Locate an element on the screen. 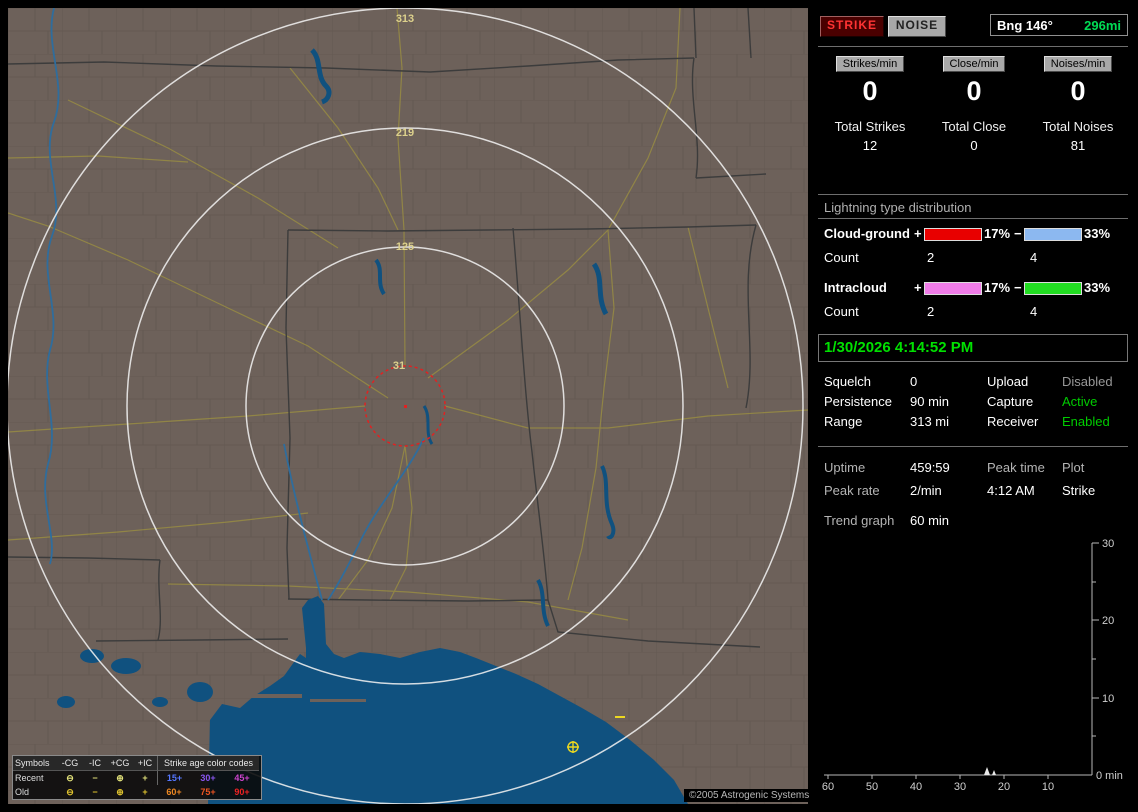  total-close-label: Total Close is located at coordinates (974, 126).